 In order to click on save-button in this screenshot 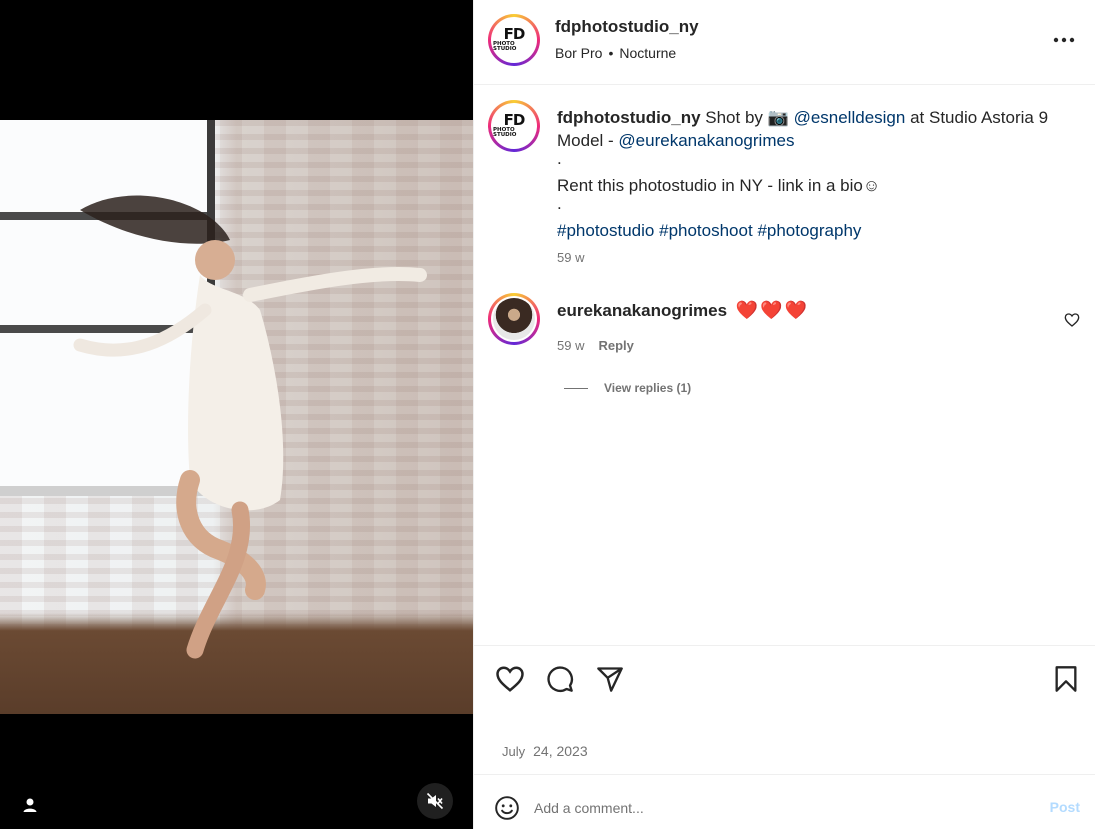, I will do `click(1066, 679)`.